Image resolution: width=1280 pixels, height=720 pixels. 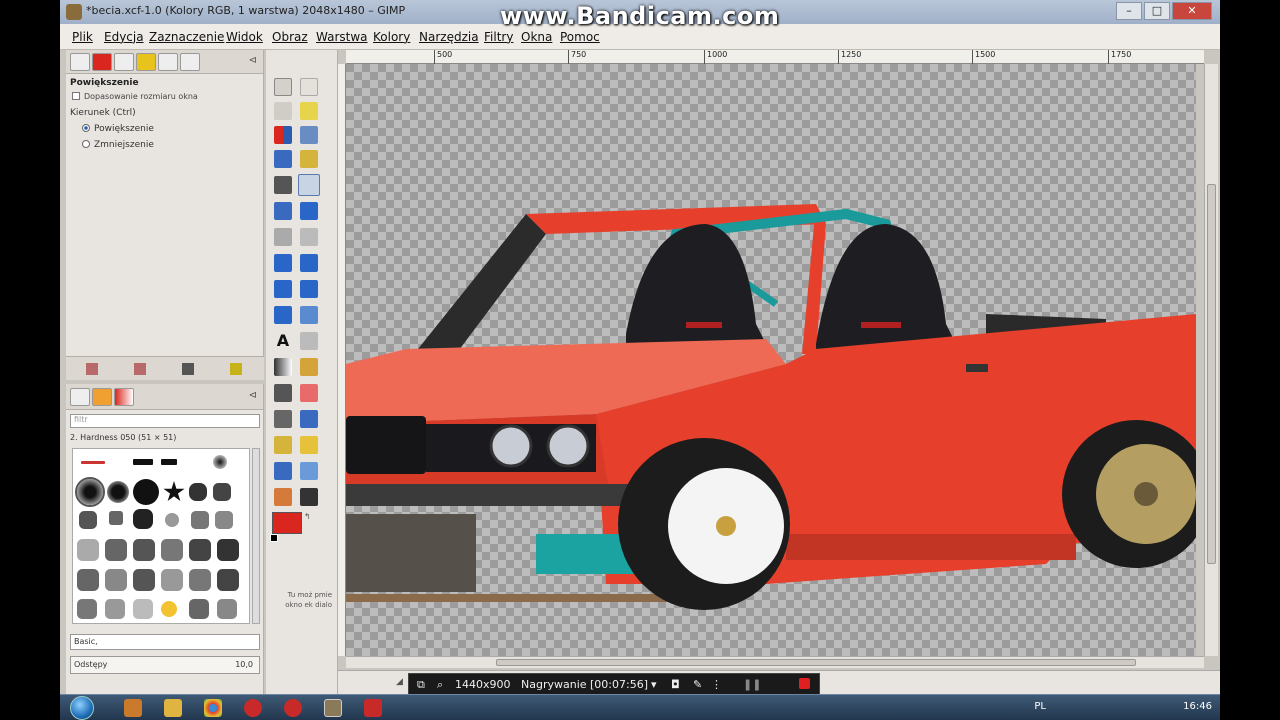 What do you see at coordinates (283, 419) in the screenshot?
I see `airbrush-tool-icon` at bounding box center [283, 419].